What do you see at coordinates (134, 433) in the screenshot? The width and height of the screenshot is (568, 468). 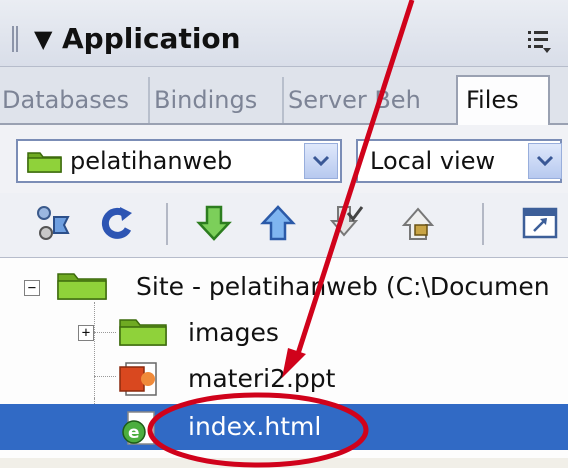 I see `svg-text: e` at bounding box center [134, 433].